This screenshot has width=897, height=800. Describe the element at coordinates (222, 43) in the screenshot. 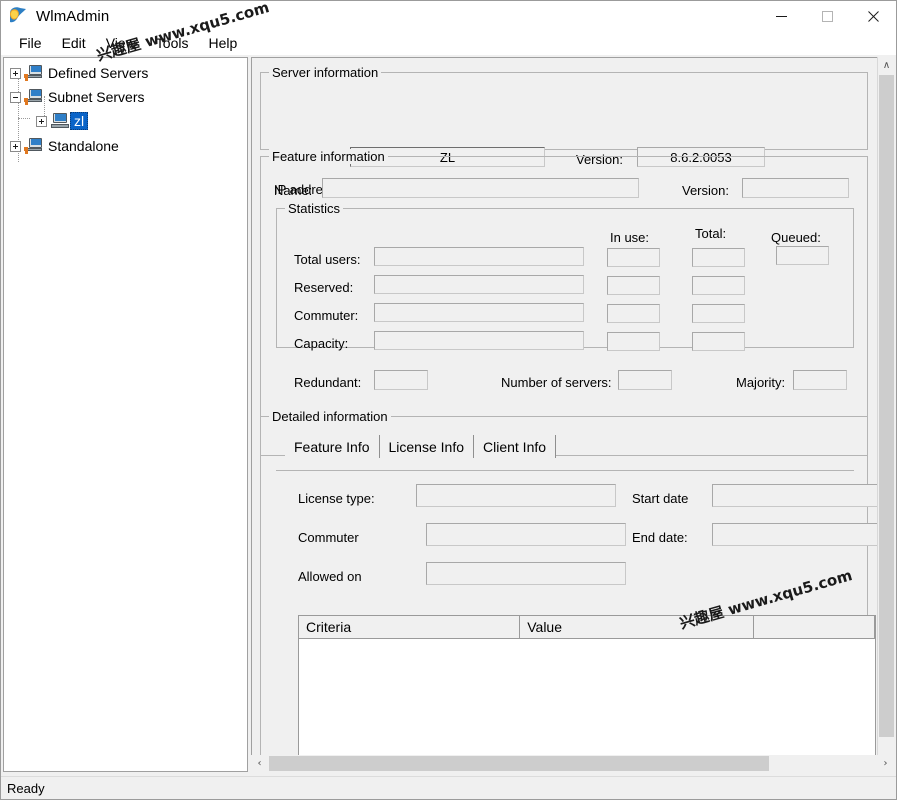

I see `menu-item-help: Help` at that location.